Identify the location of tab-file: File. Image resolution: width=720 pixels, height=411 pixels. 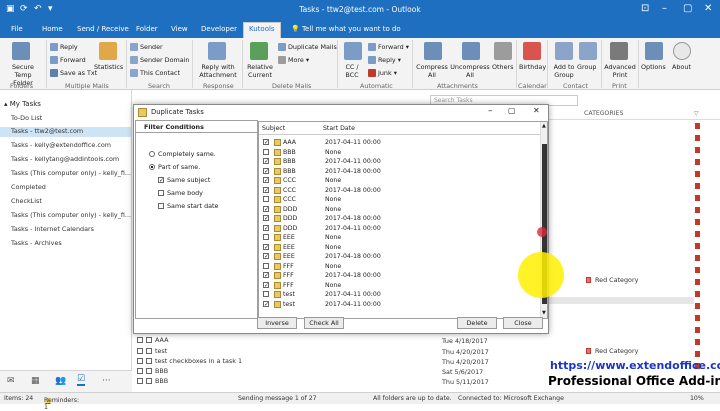
(17, 29).